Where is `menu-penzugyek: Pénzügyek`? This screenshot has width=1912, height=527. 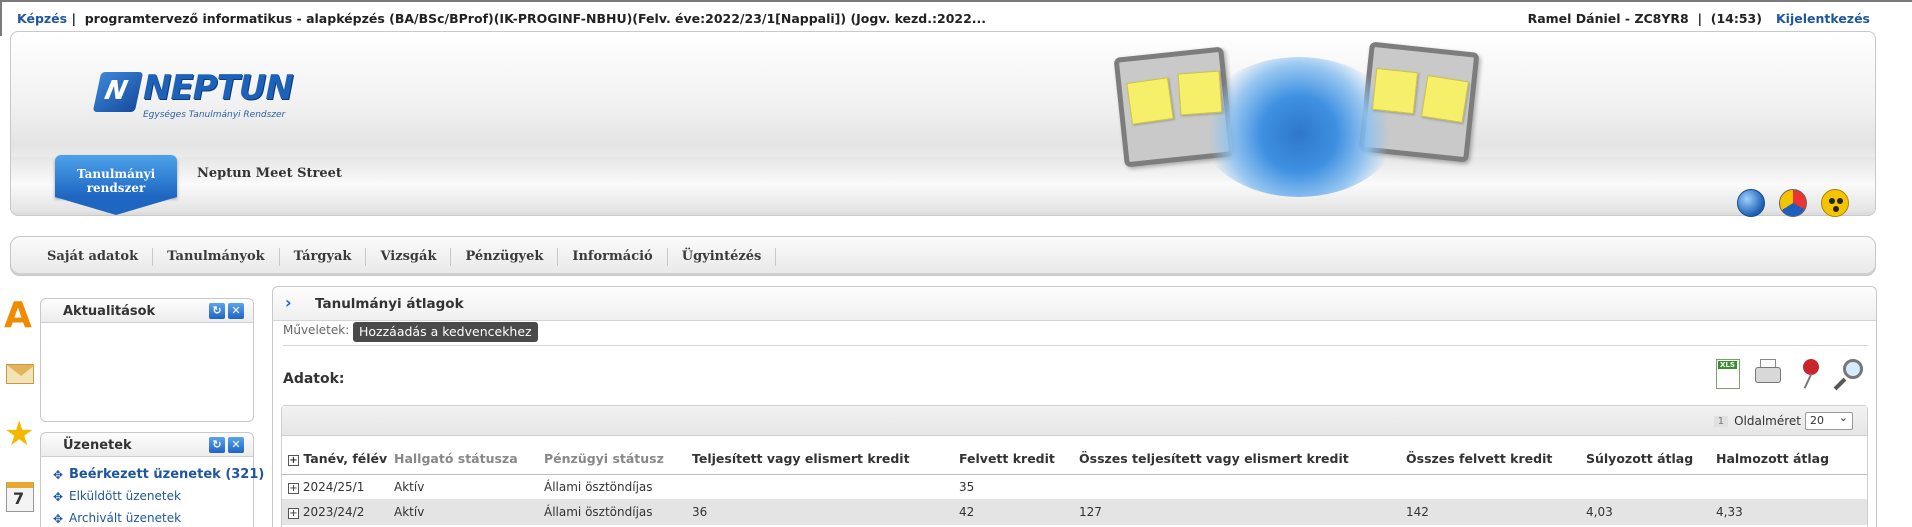
menu-penzugyek: Pénzügyek is located at coordinates (505, 257).